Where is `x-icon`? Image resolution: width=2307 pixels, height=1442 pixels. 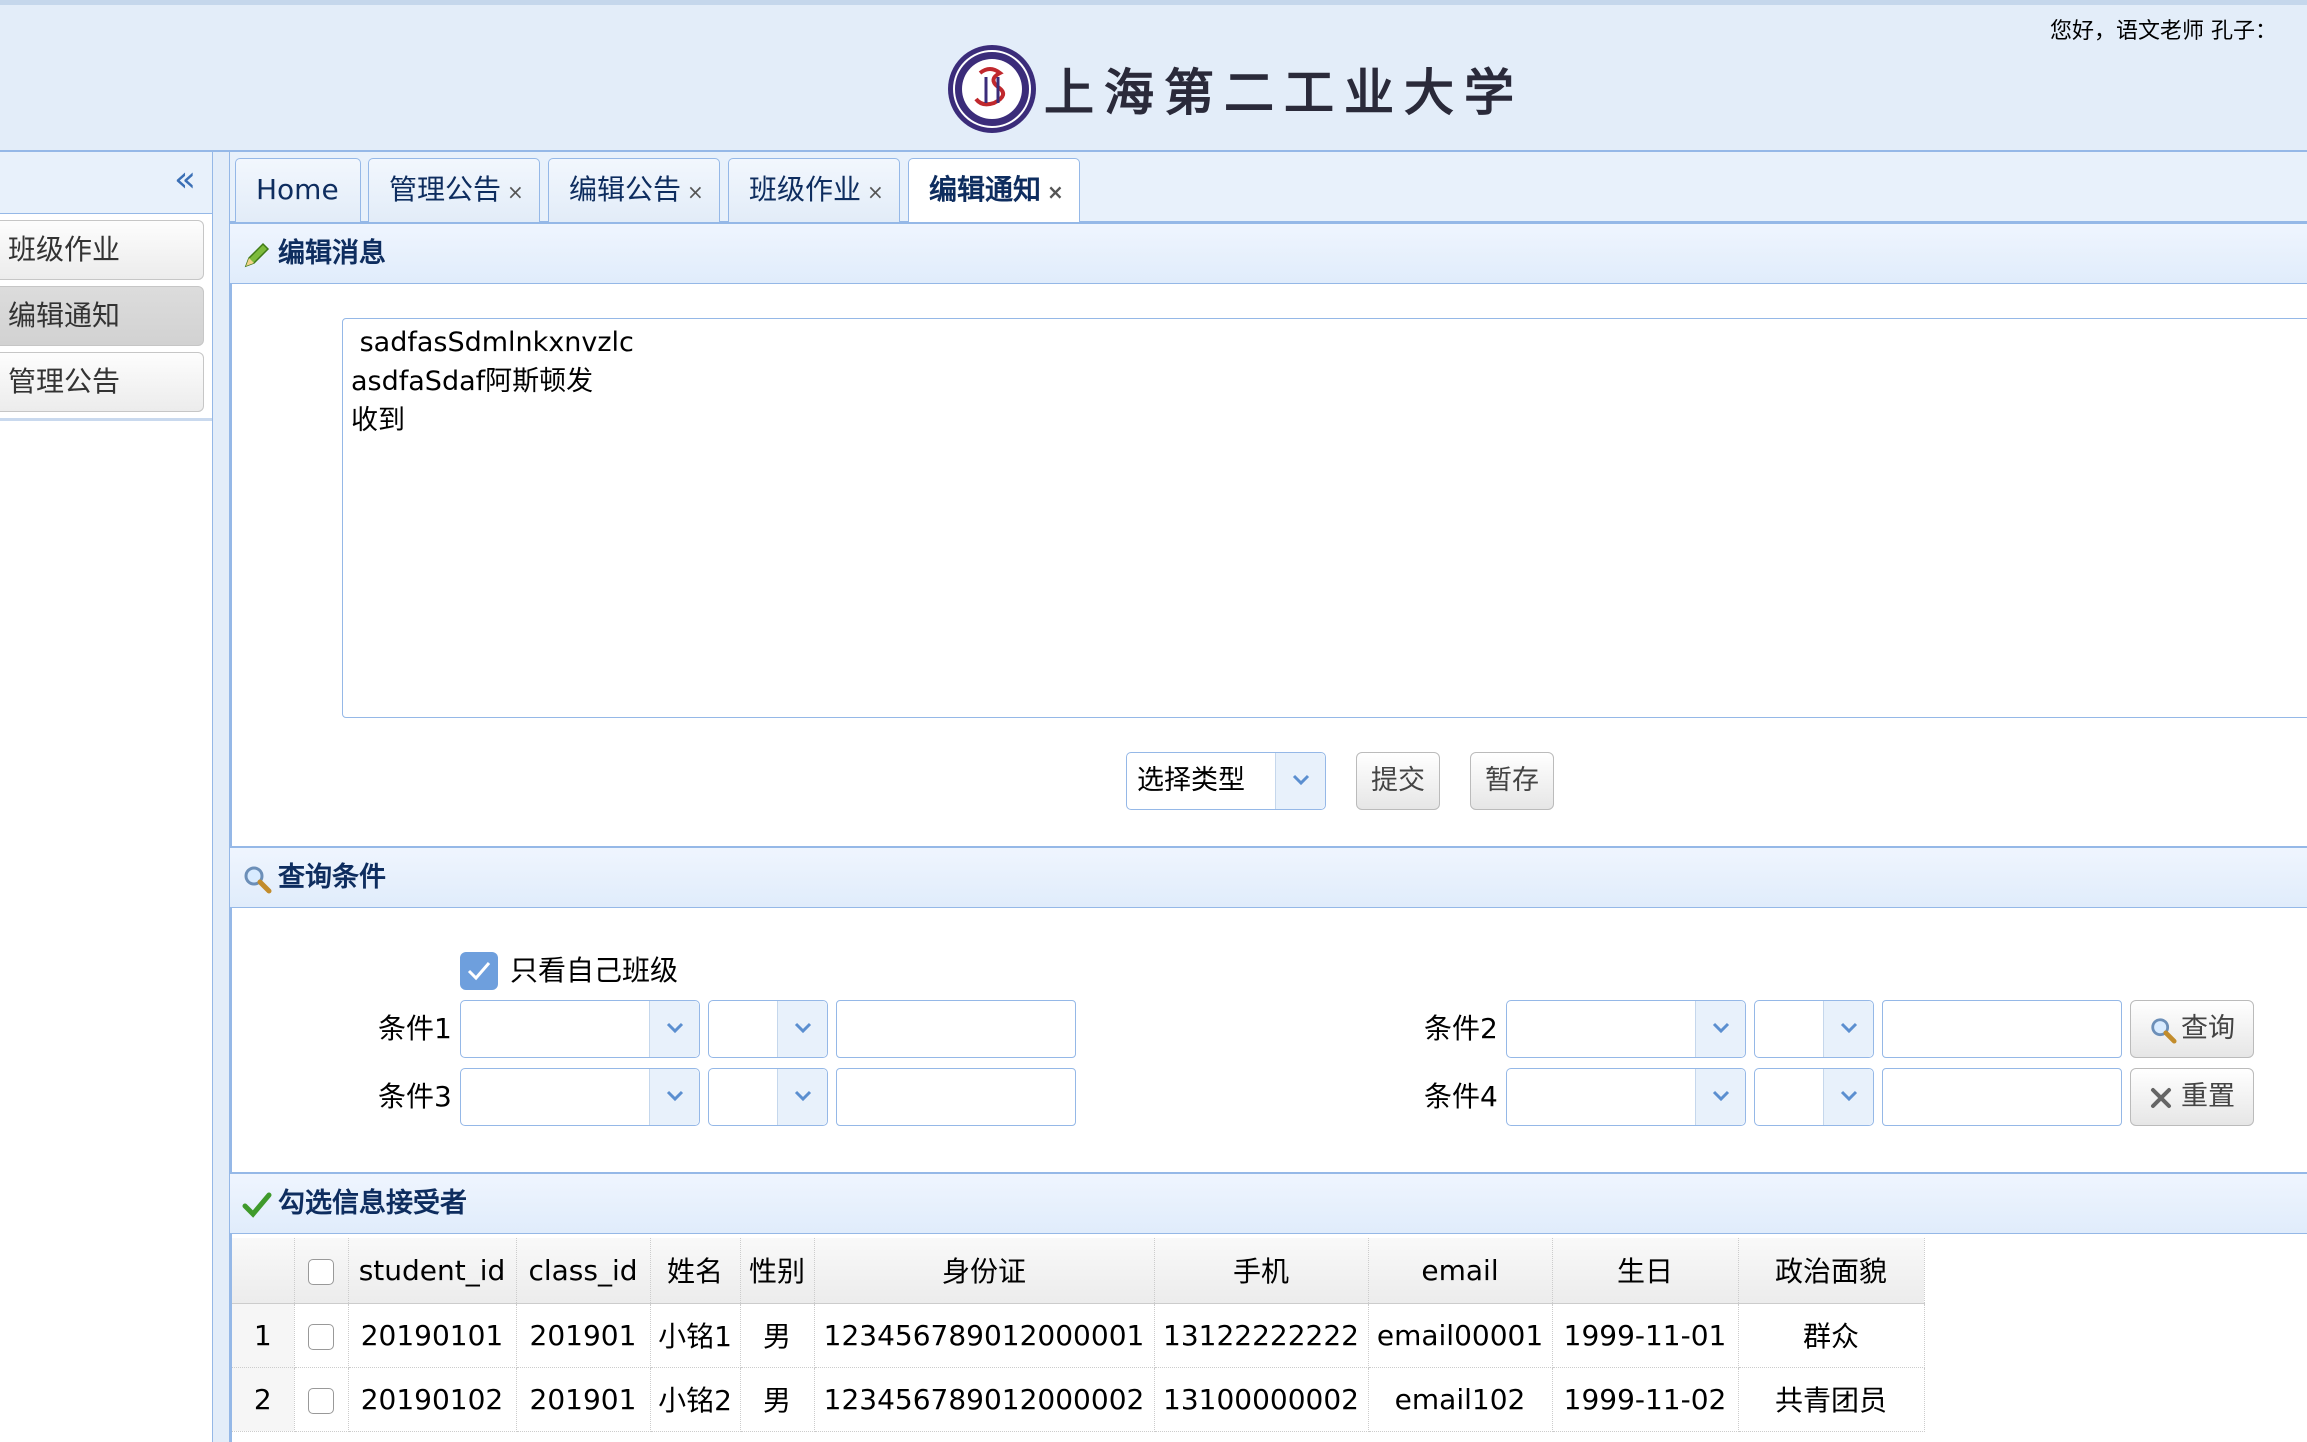 x-icon is located at coordinates (2161, 1097).